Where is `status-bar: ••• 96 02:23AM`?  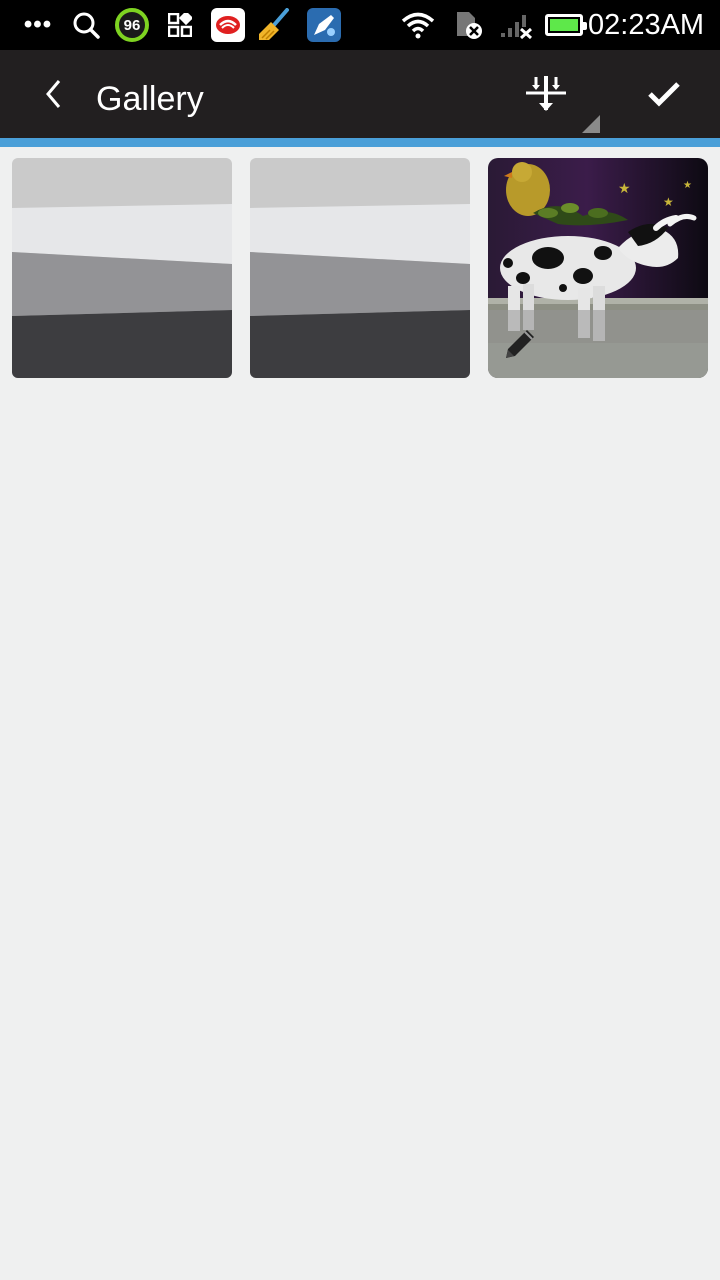 status-bar: ••• 96 02:23AM is located at coordinates (360, 25).